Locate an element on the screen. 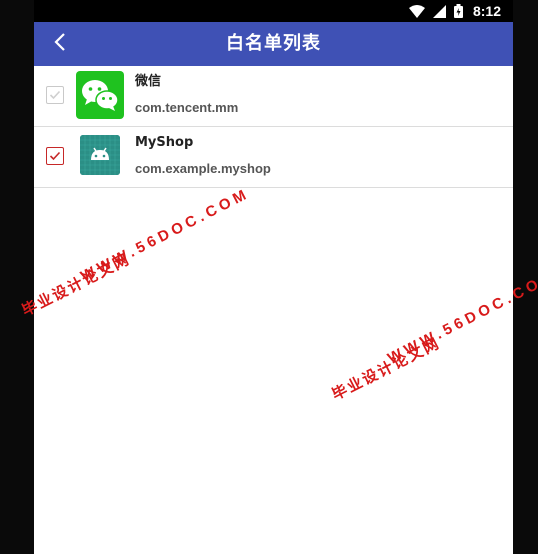  item-text: 微信 com.tencent.mm is located at coordinates (186, 95).